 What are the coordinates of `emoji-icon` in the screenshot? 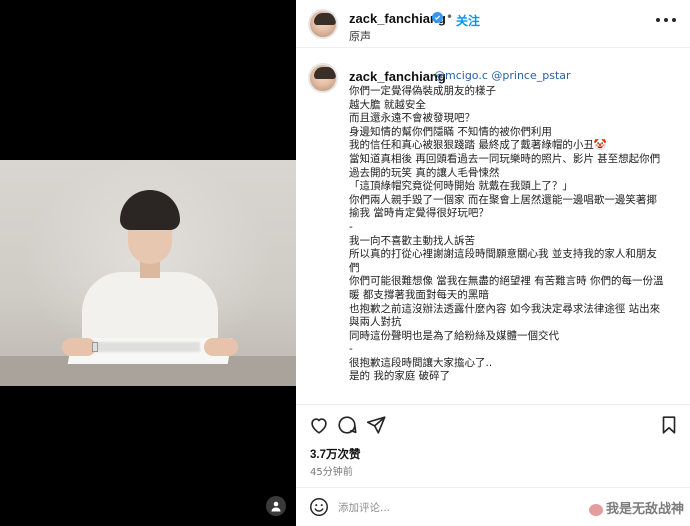 It's located at (319, 507).